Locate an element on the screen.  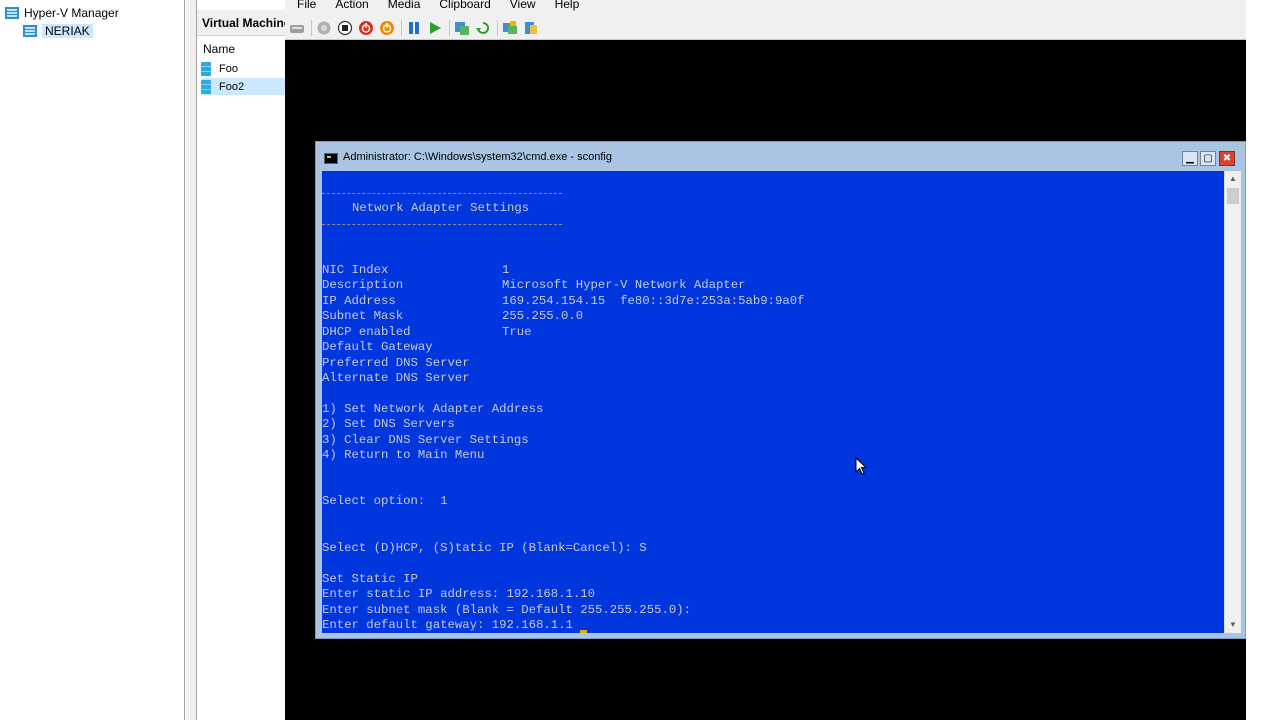
menu-bar: File Action Media Clipboard View Help is located at coordinates (435, 6).